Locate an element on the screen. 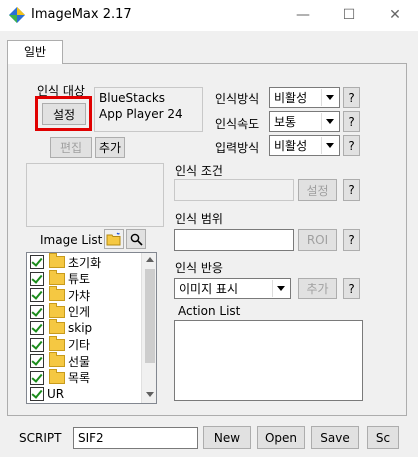 This screenshot has width=418, height=457. scroll-down-arrow-icon is located at coordinates (150, 394).